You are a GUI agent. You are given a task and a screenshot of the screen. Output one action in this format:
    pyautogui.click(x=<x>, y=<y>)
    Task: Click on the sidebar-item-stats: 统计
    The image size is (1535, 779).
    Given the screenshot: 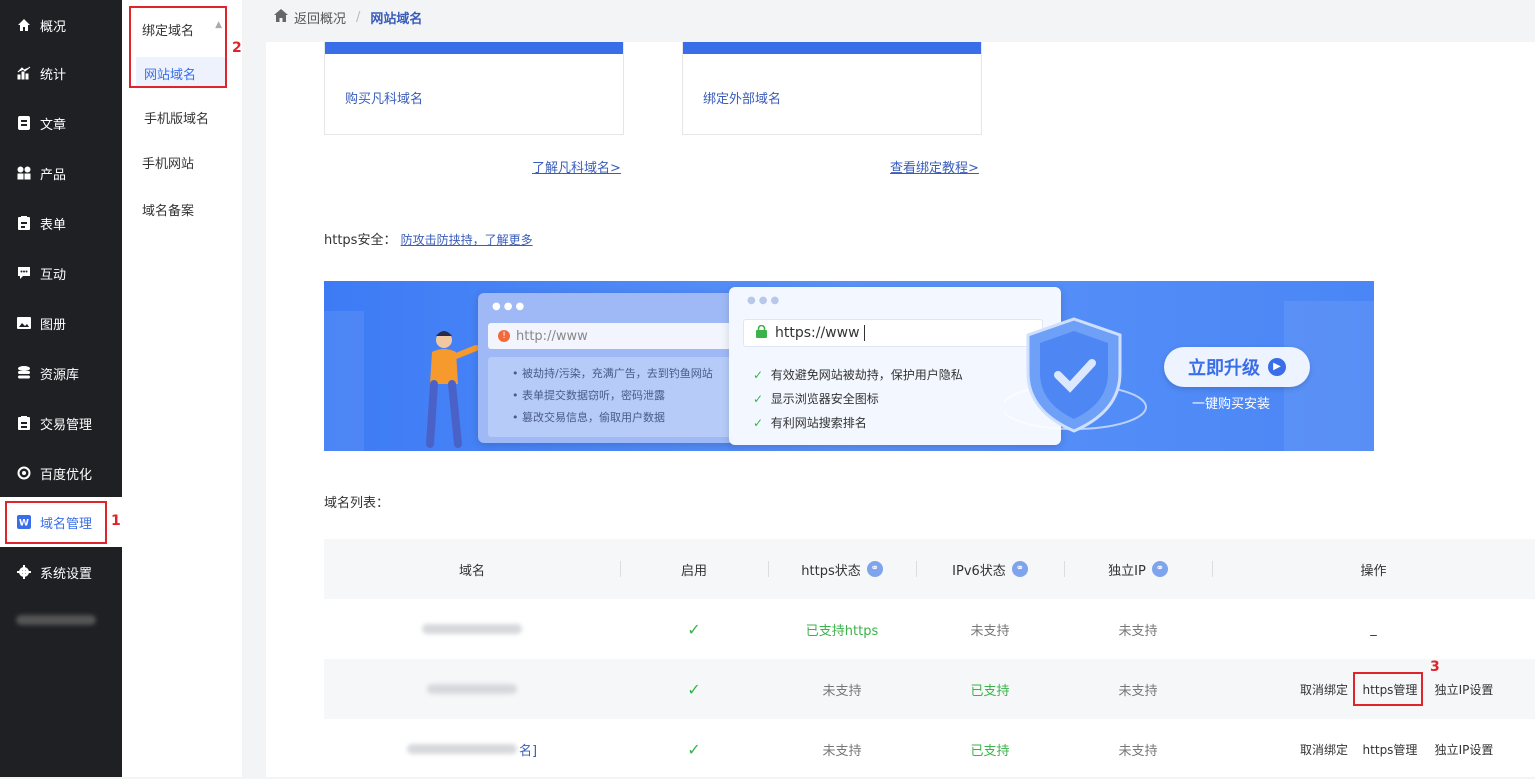 What is the action you would take?
    pyautogui.click(x=61, y=73)
    